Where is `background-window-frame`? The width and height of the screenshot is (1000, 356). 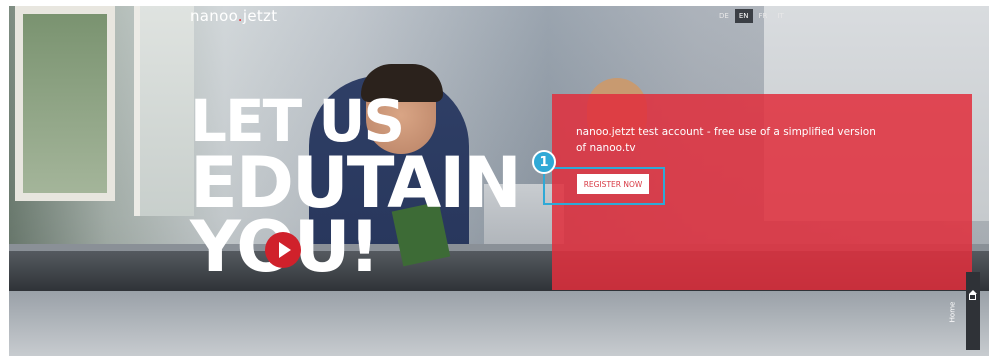 background-window-frame is located at coordinates (164, 111).